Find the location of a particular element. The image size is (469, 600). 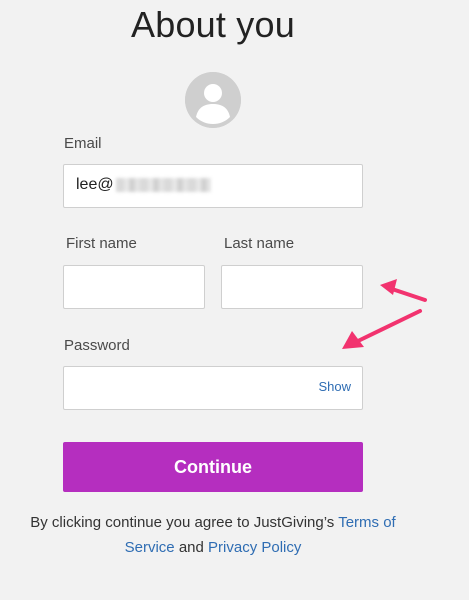

arrow-to-last-name is located at coordinates (403, 290).